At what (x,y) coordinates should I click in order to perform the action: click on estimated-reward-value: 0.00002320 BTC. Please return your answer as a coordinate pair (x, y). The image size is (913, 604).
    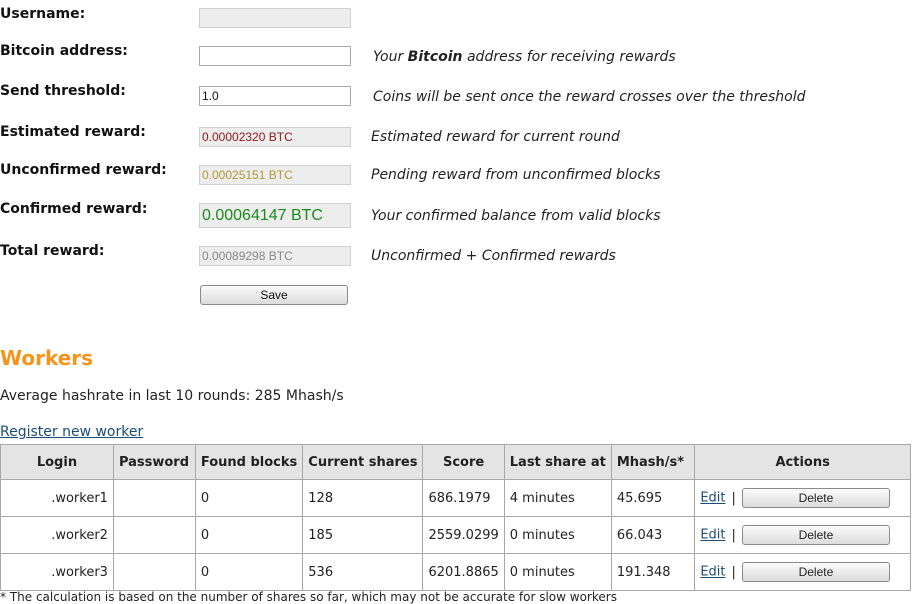
    Looking at the image, I should click on (275, 137).